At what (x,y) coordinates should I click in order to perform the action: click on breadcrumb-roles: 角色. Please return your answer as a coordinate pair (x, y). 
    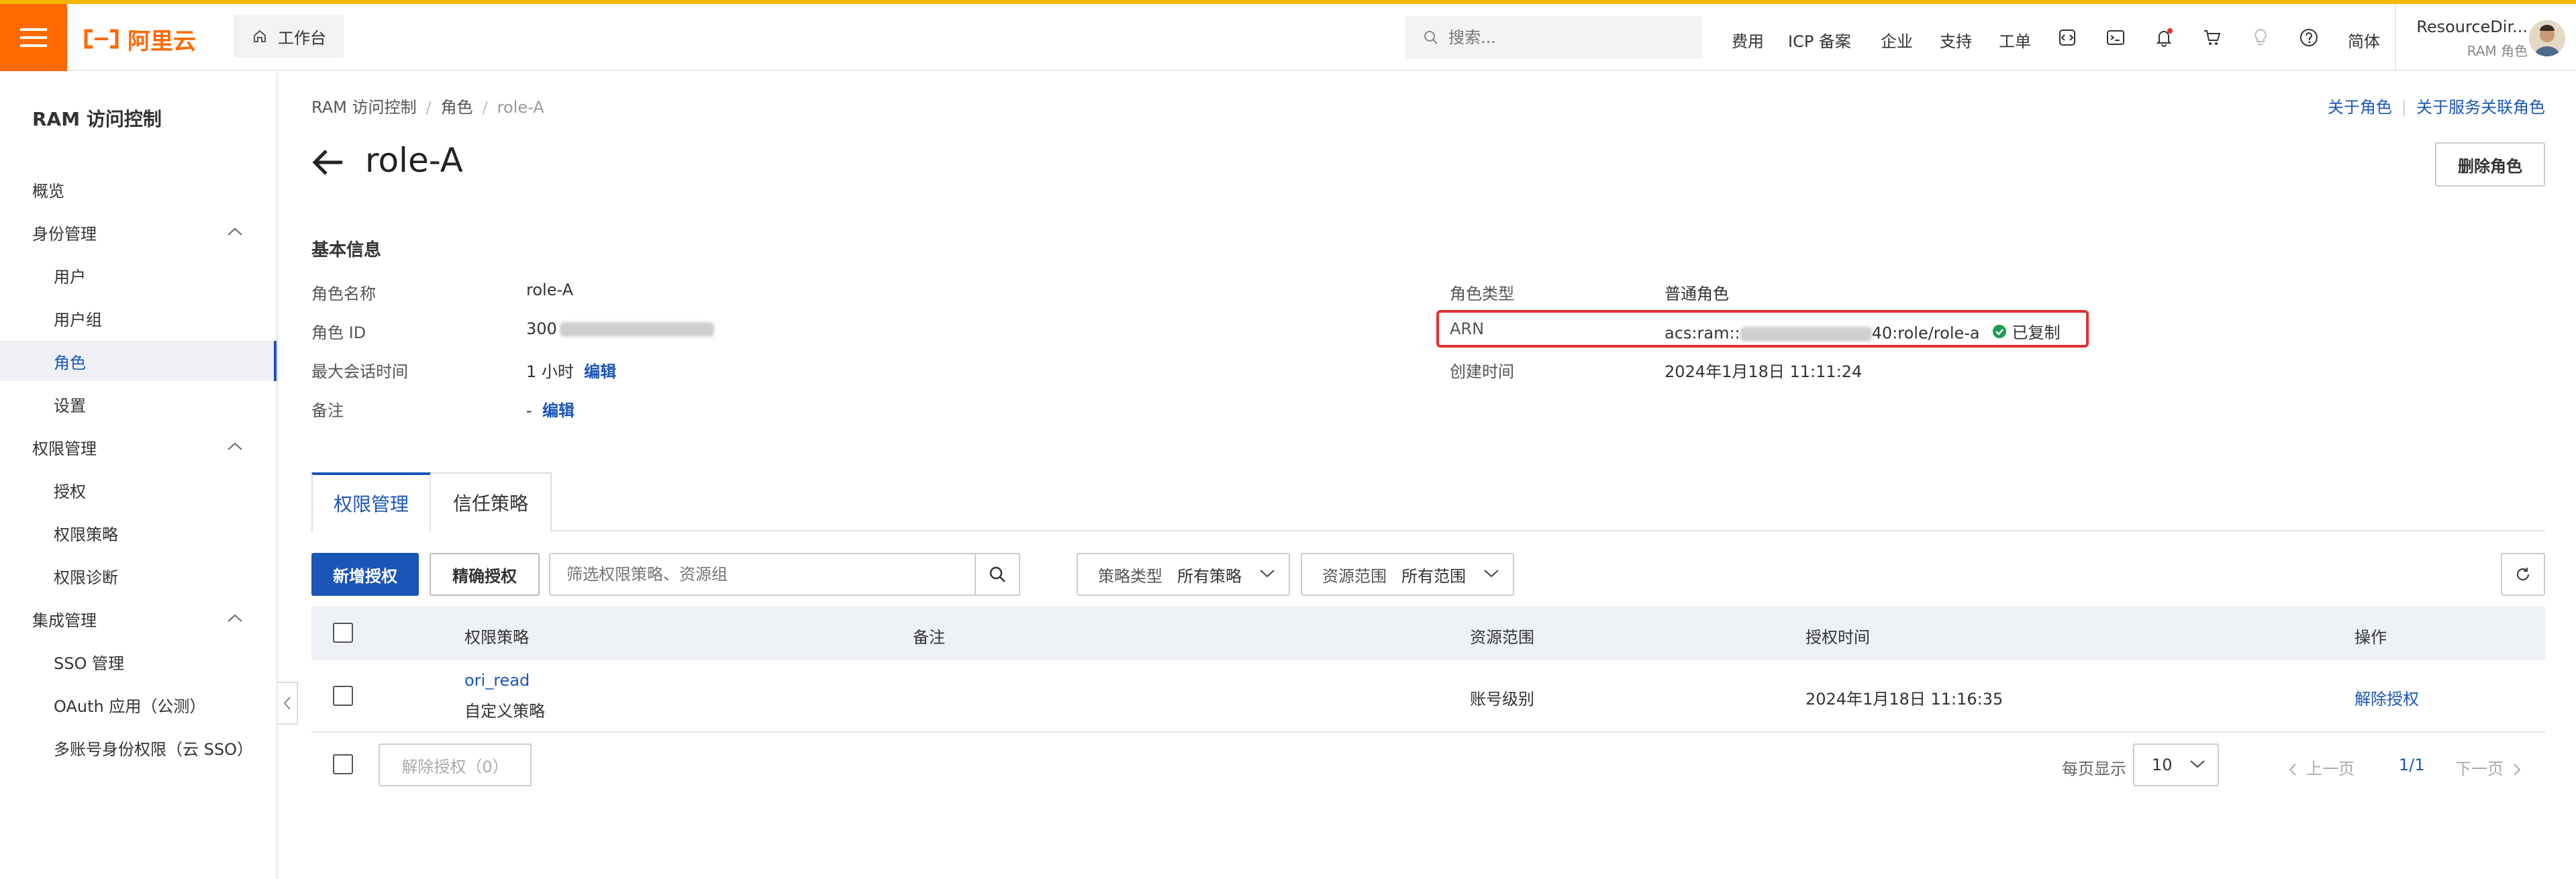
    Looking at the image, I should click on (457, 107).